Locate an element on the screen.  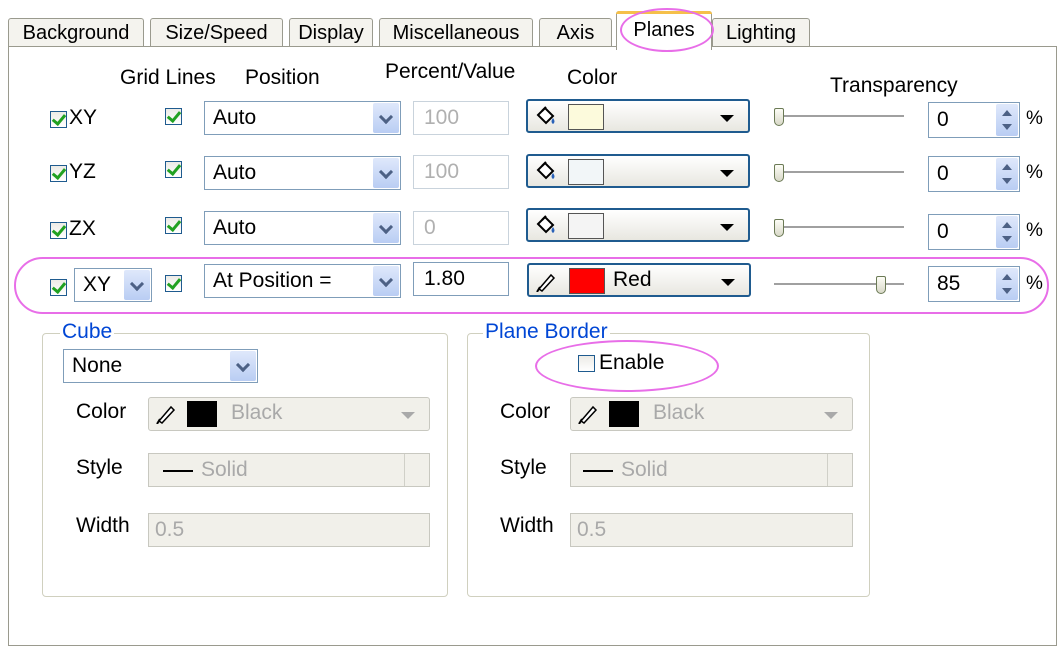
plane-xy-position-select: Auto is located at coordinates (302, 118).